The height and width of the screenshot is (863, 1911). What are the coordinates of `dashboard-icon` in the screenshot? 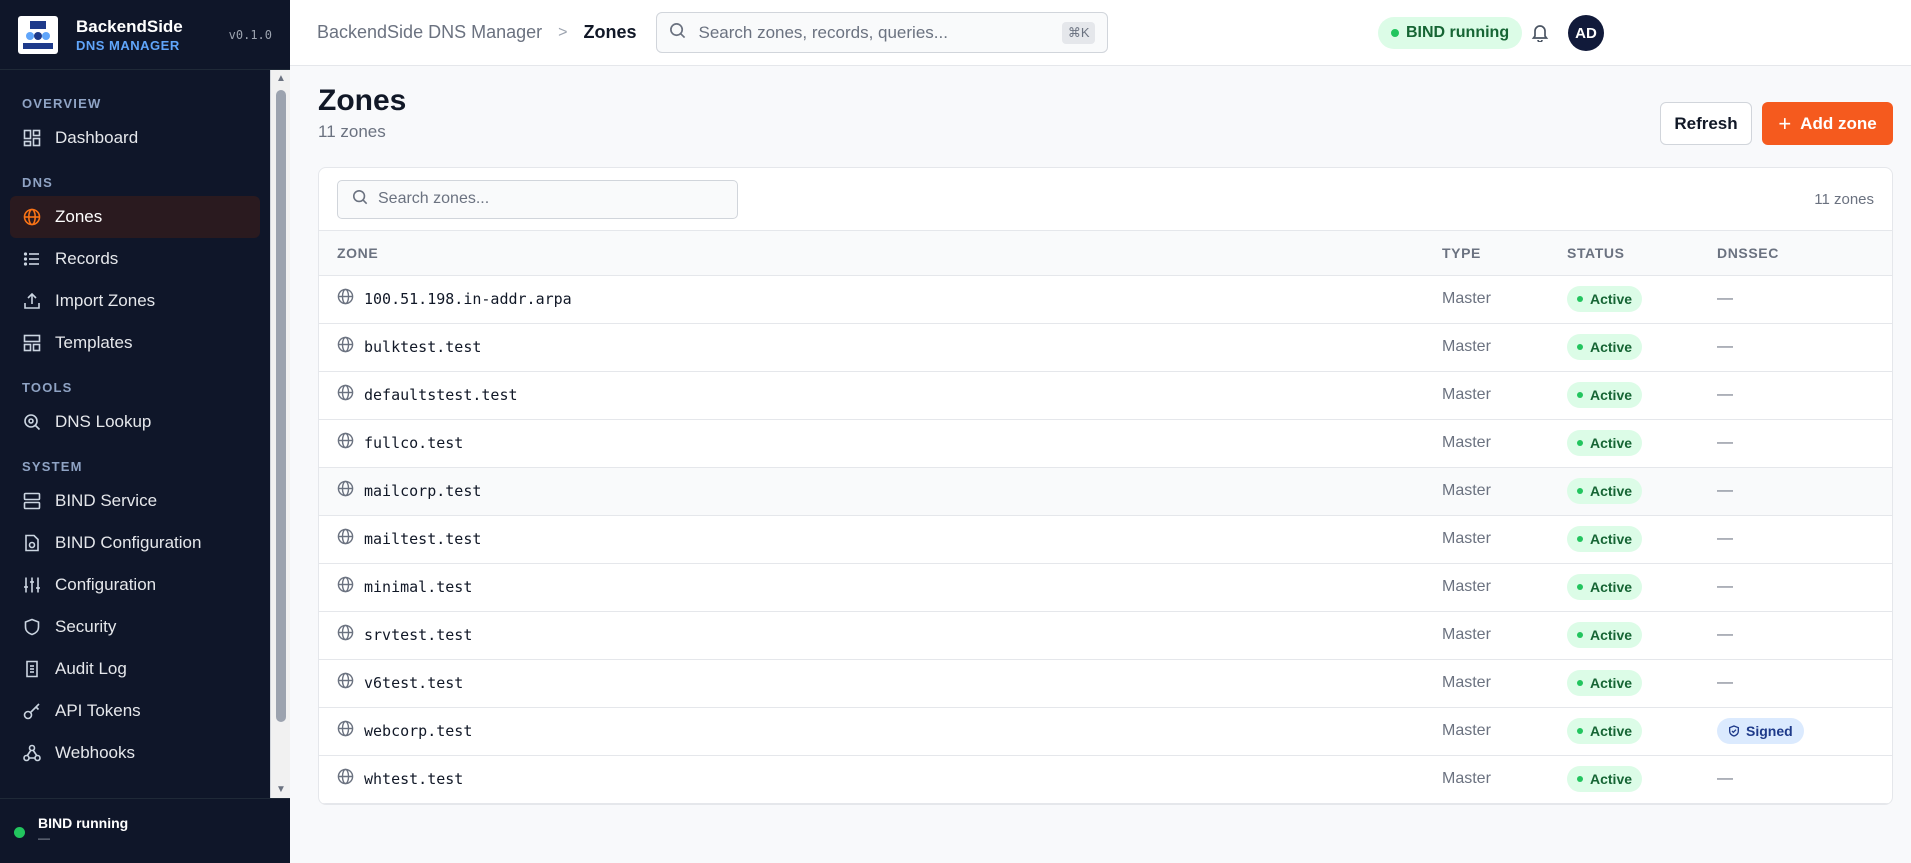 It's located at (32, 138).